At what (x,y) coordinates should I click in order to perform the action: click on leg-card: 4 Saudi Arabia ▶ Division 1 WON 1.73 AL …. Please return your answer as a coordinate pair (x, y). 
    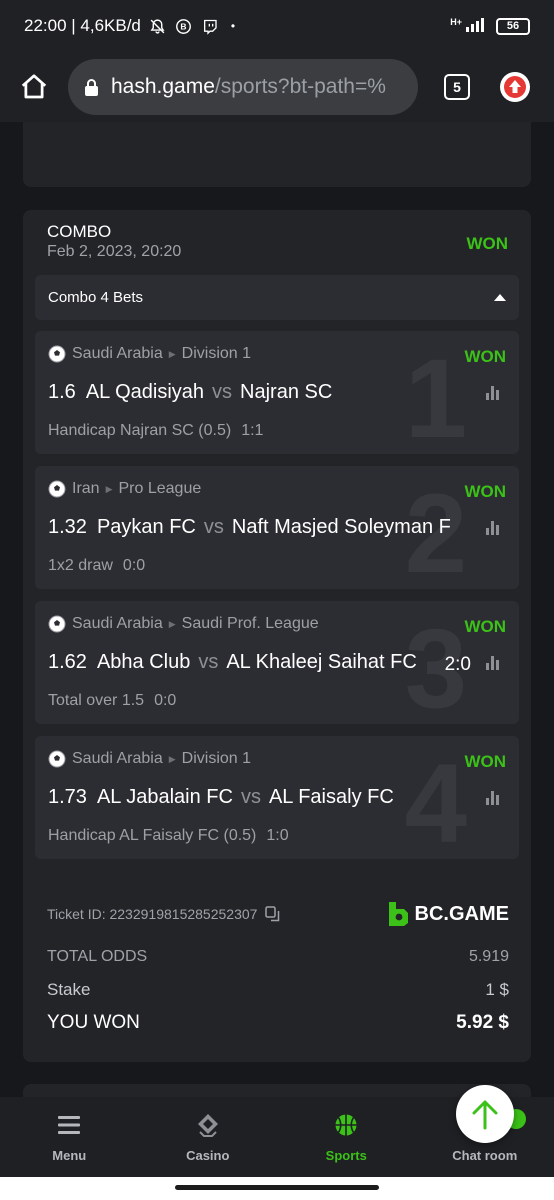
    Looking at the image, I should click on (277, 797).